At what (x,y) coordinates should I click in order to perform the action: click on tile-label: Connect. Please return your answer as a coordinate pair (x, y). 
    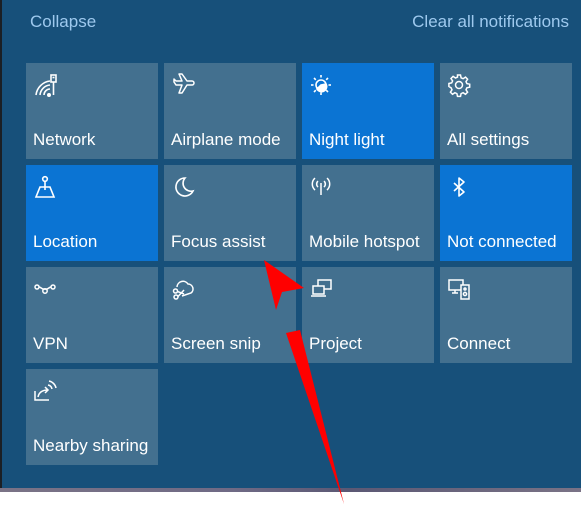
    Looking at the image, I should click on (479, 343).